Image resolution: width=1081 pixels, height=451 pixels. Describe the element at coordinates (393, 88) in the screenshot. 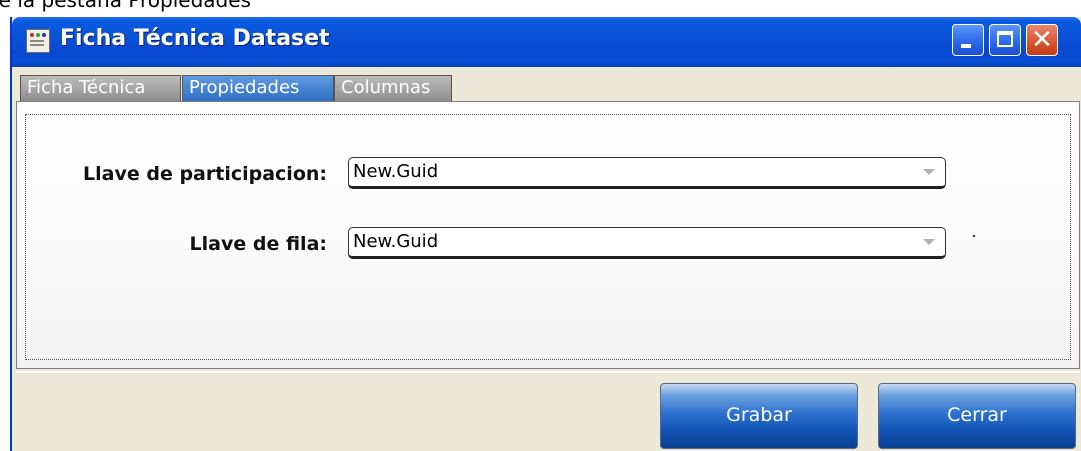

I see `tab-columnas: Columnas` at that location.